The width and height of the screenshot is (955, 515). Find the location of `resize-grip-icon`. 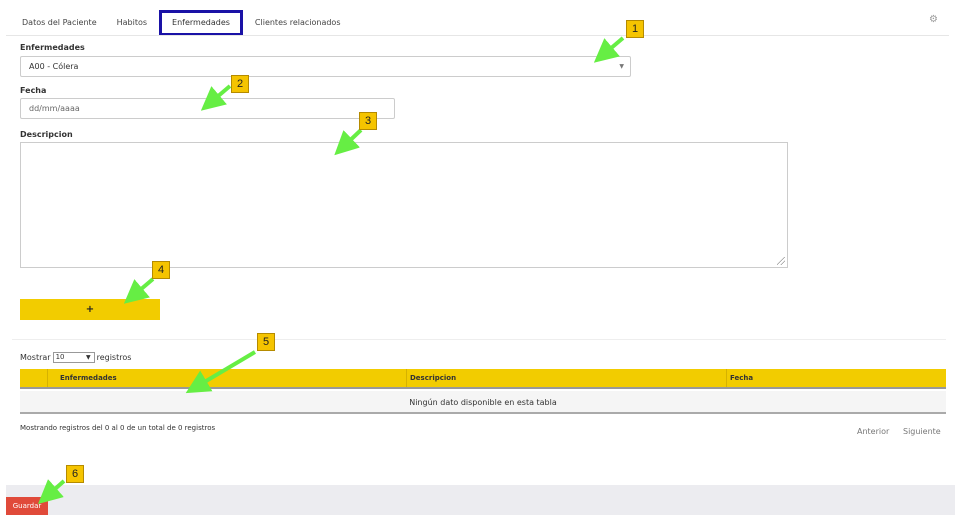

resize-grip-icon is located at coordinates (781, 261).